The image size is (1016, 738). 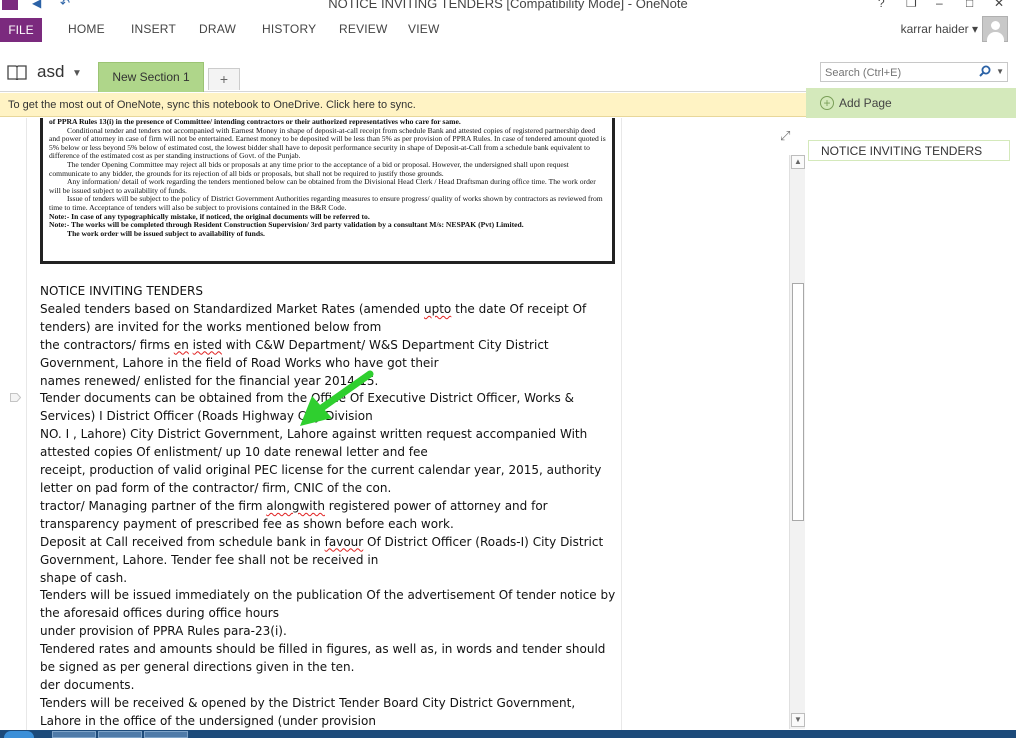 I want to click on tab-history: HISTORY, so click(x=289, y=29).